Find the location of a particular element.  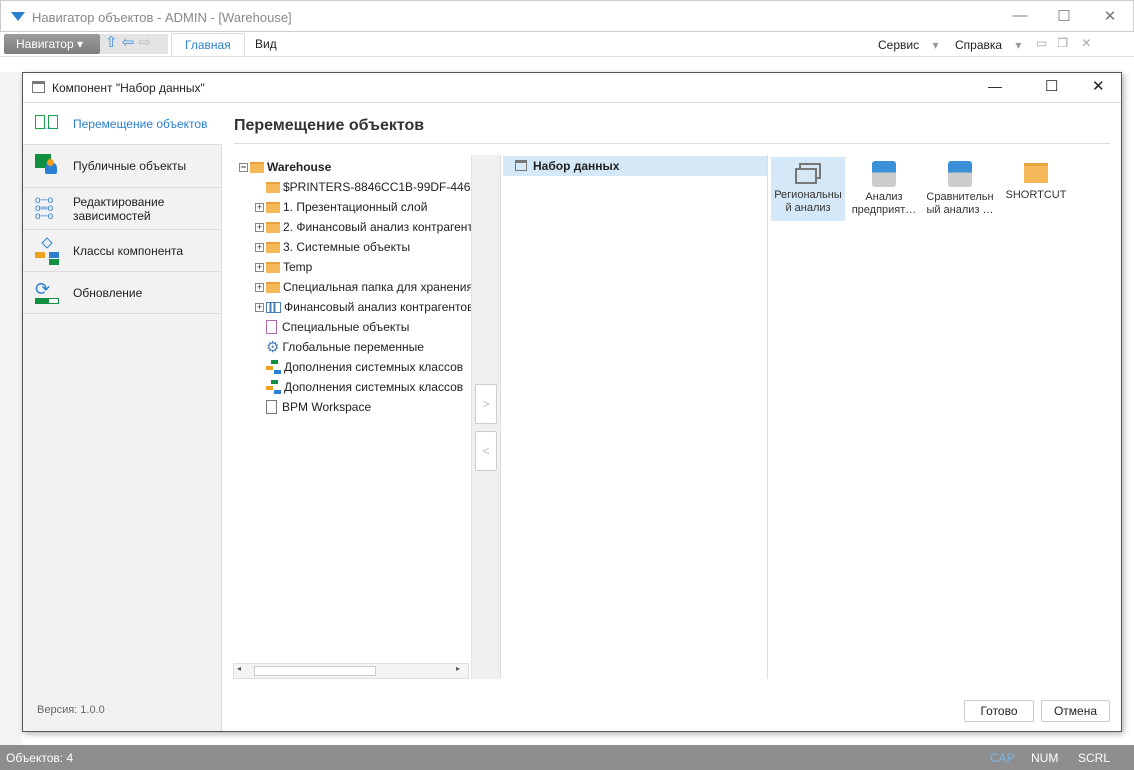

tree-item: BPM Workspace is located at coordinates (318, 407).